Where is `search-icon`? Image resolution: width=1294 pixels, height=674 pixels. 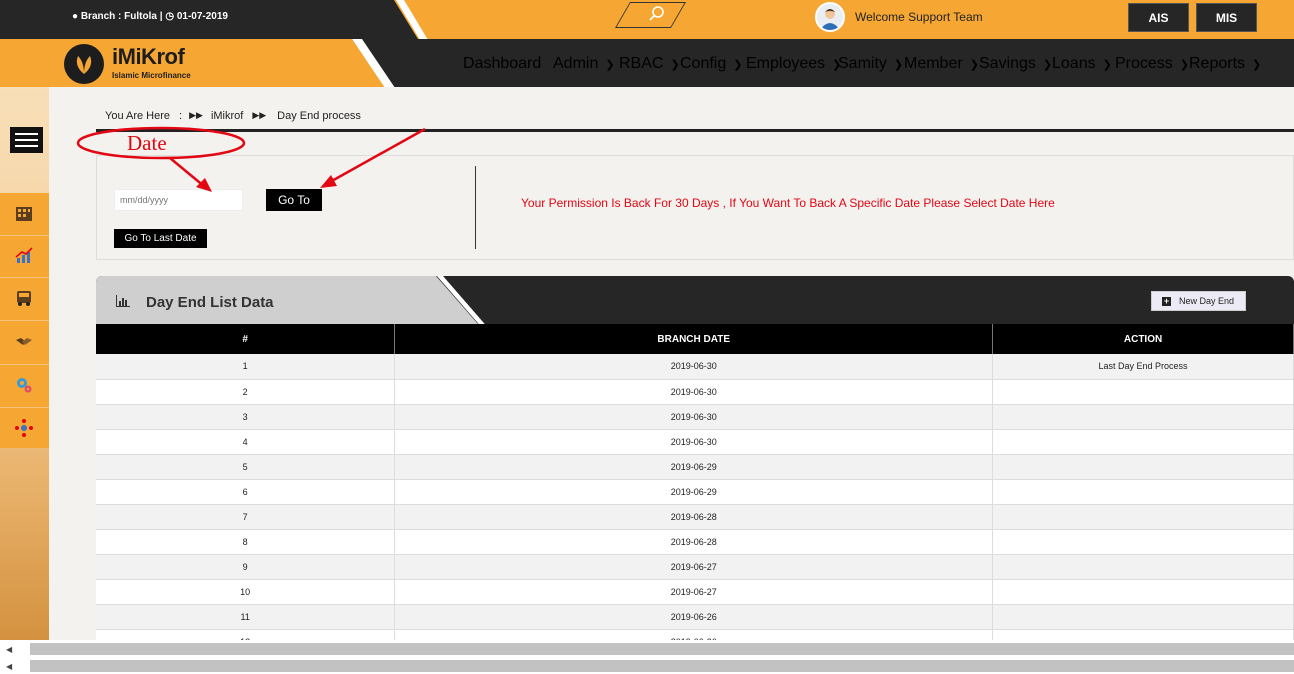 search-icon is located at coordinates (657, 14).